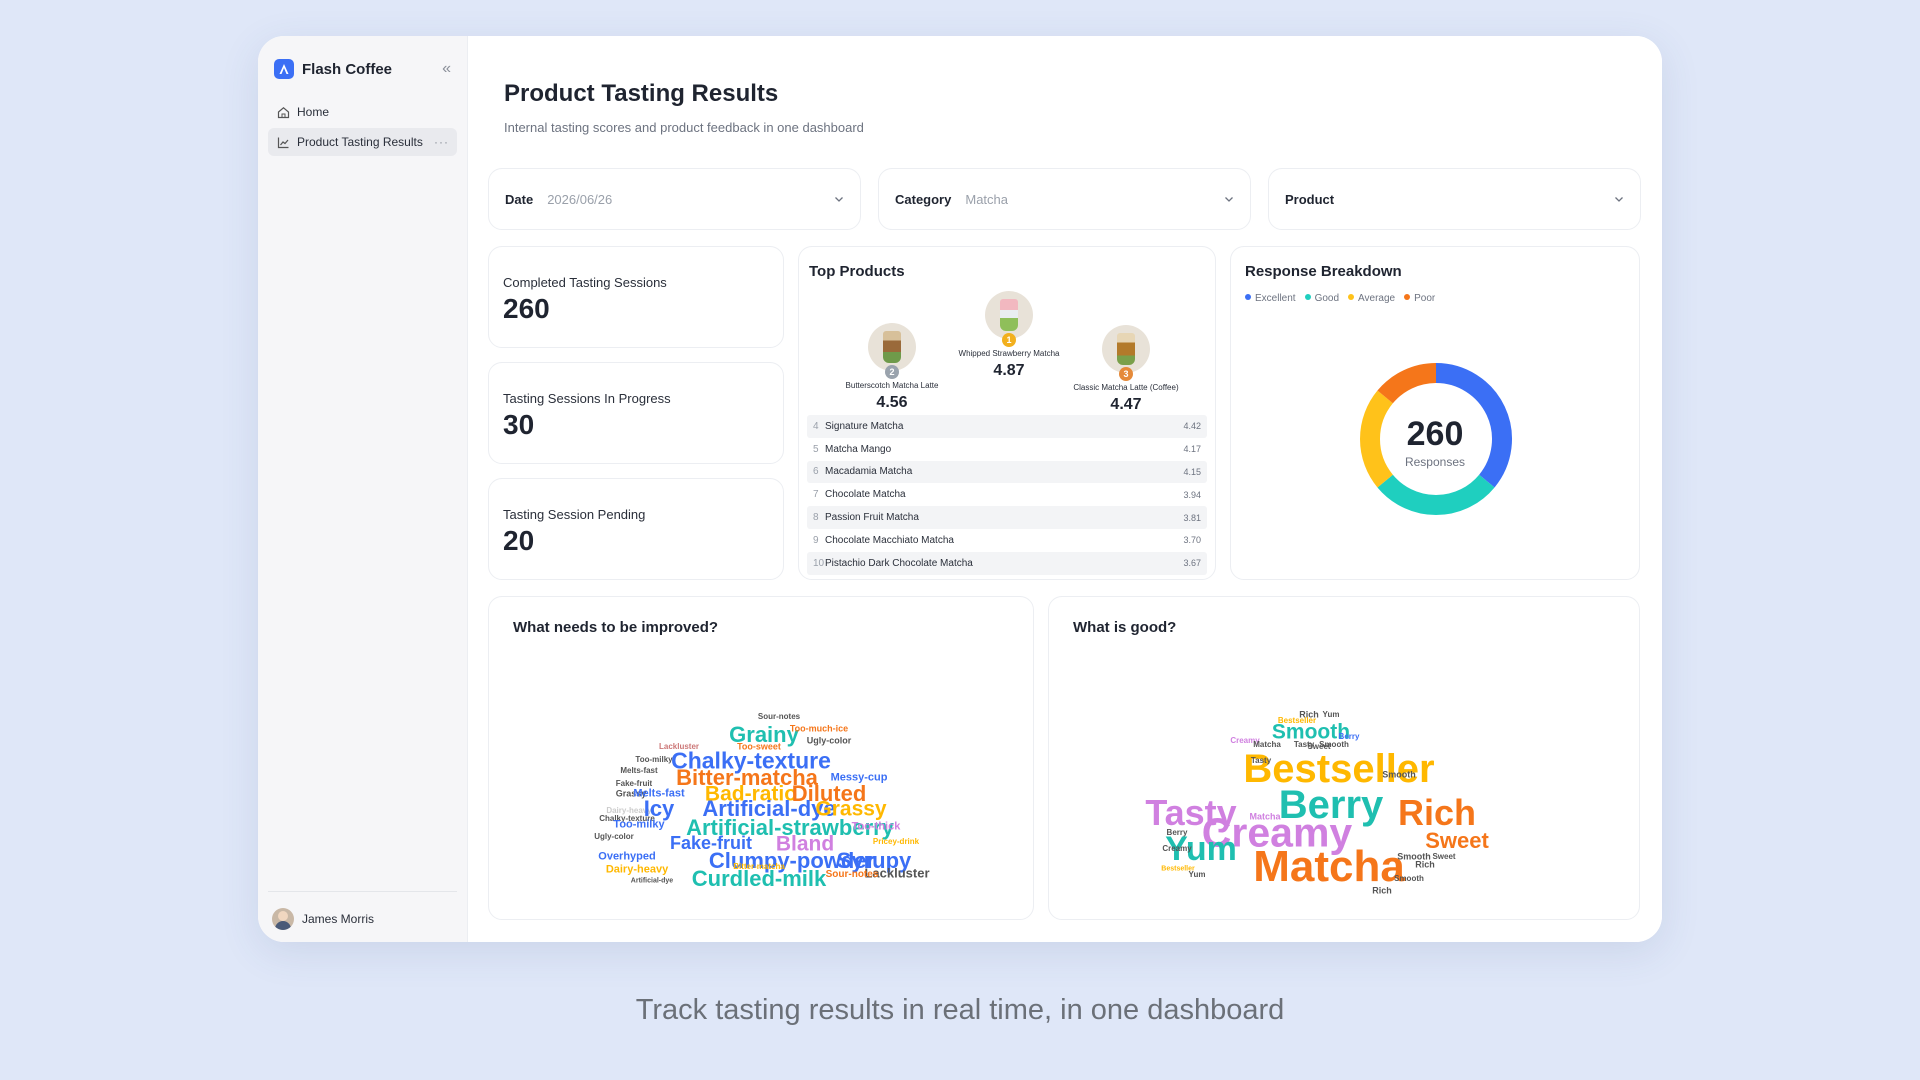  Describe the element at coordinates (519, 424) in the screenshot. I see `stat-value: 30` at that location.